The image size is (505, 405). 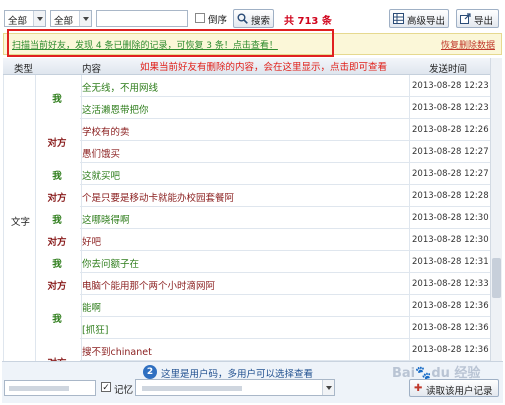 What do you see at coordinates (64, 21) in the screenshot?
I see `filter-select-2-value: 全部` at bounding box center [64, 21].